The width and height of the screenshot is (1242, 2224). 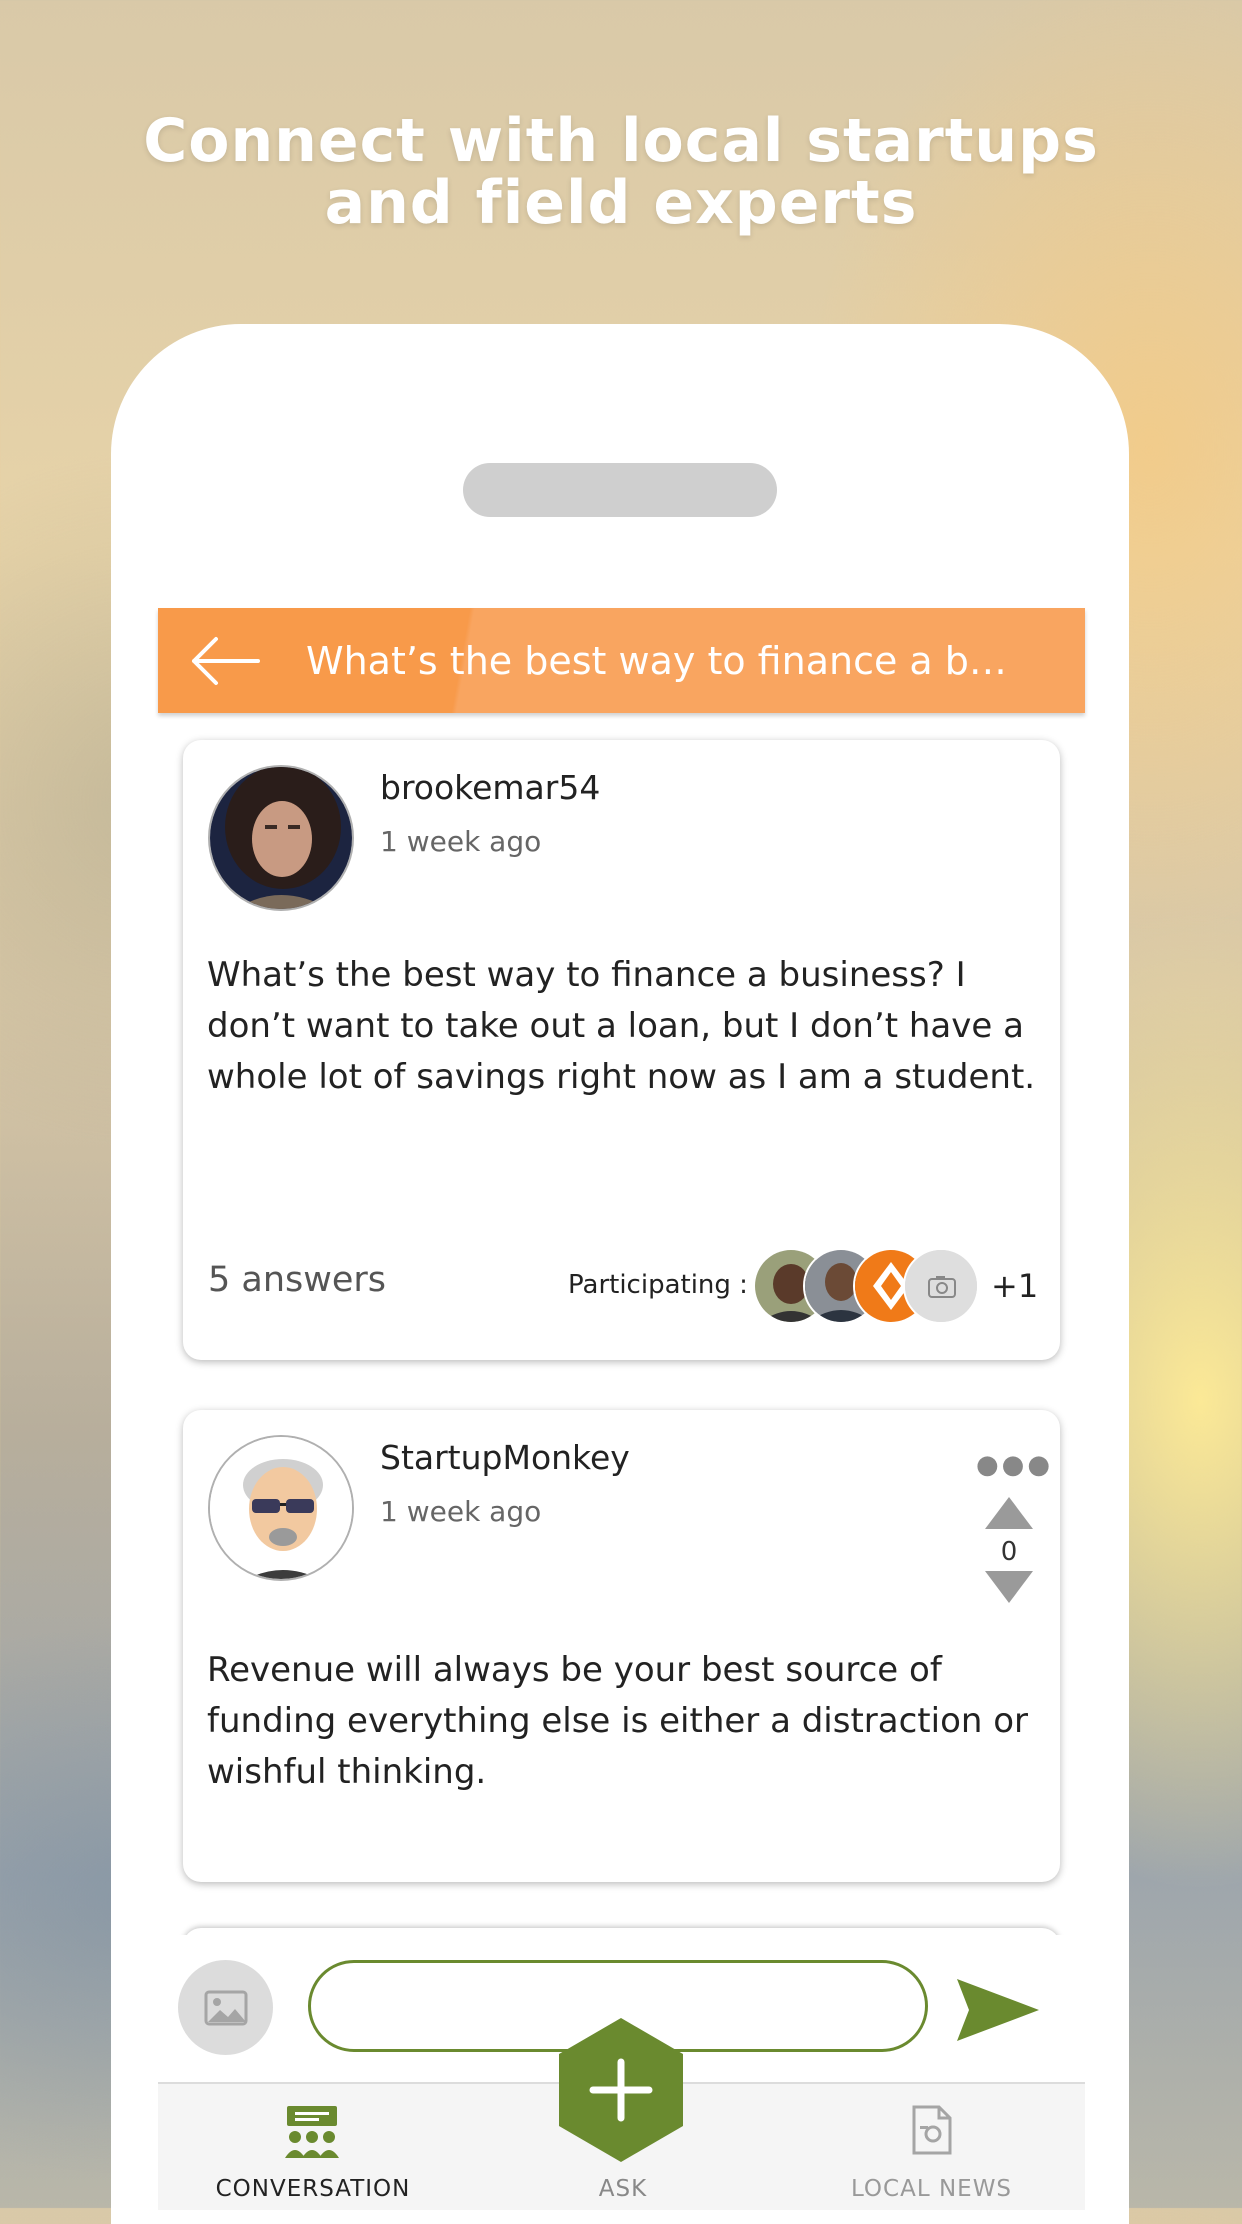 I want to click on image-icon, so click(x=225, y=2007).